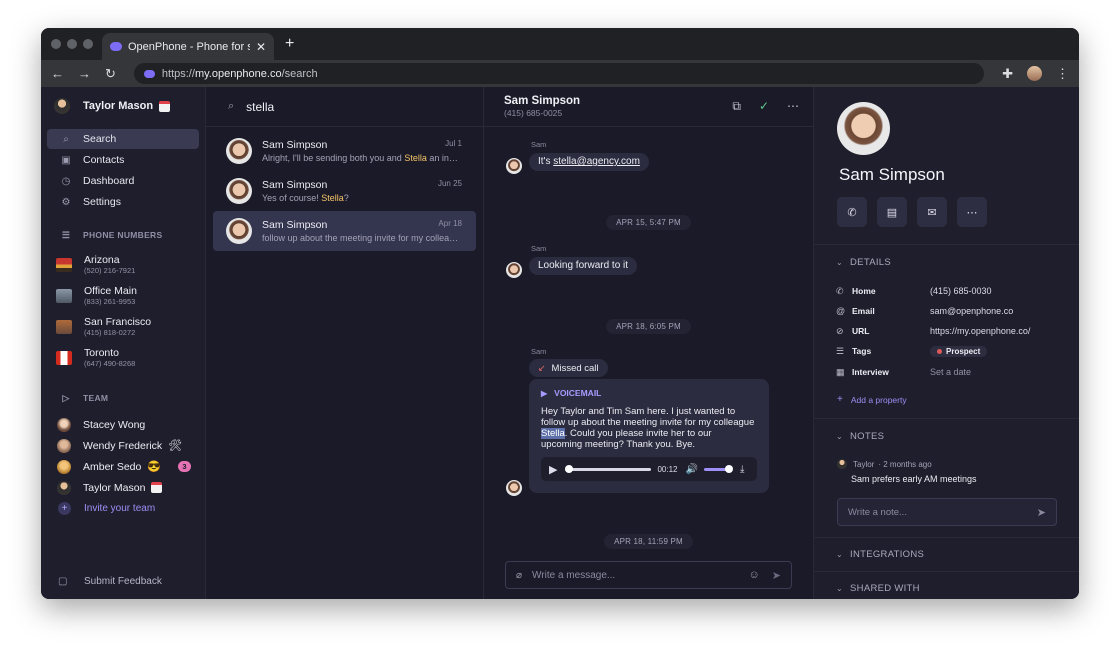 The image size is (1120, 654). I want to click on address-bar: https://my.openphone.co/search, so click(559, 73).